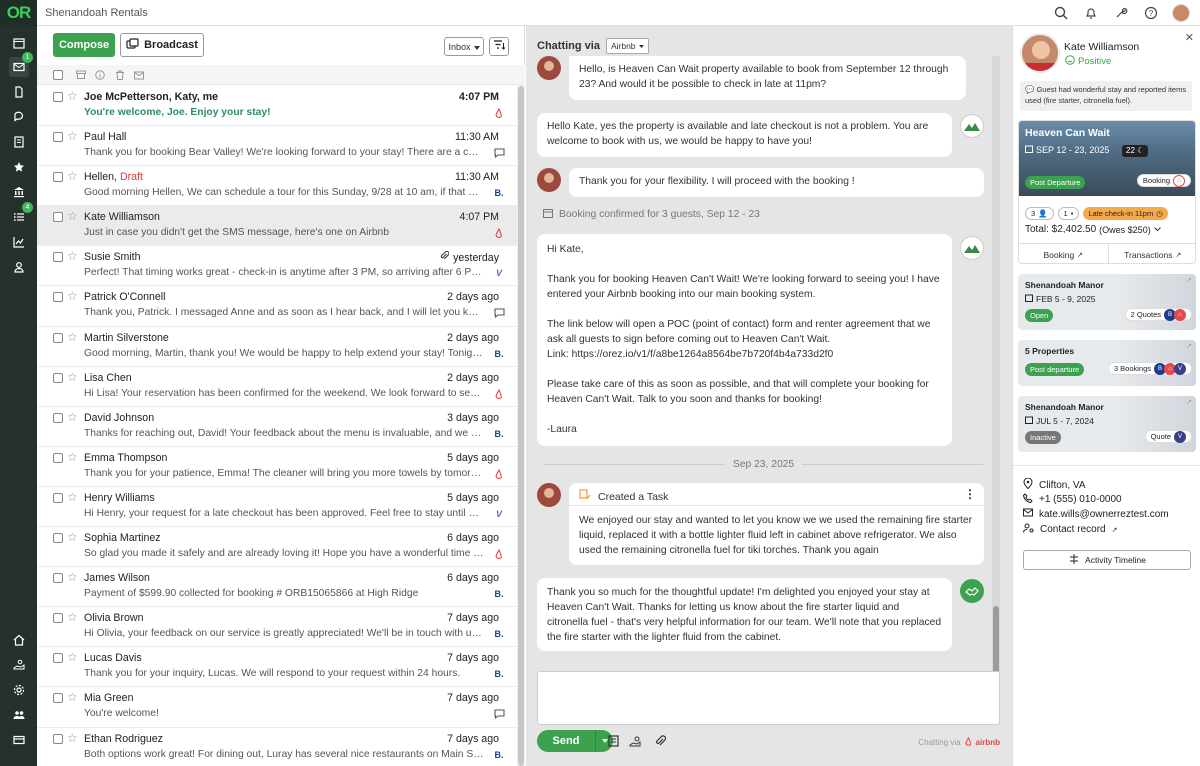 This screenshot has height=766, width=1200. Describe the element at coordinates (19, 43) in the screenshot. I see `calendar-icon` at that location.